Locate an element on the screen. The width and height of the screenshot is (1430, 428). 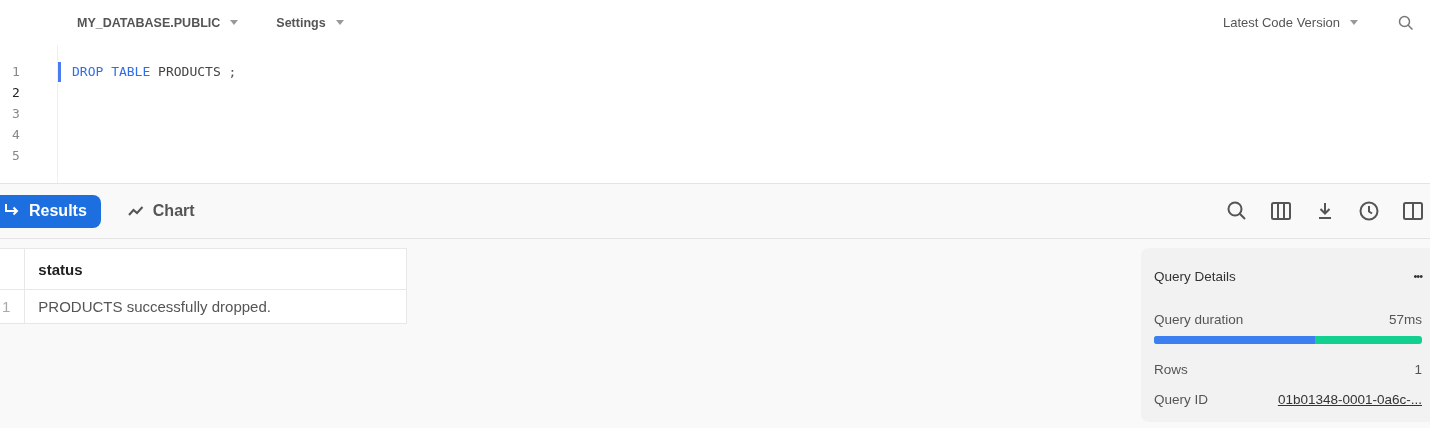
duration-value: 57ms is located at coordinates (1405, 319).